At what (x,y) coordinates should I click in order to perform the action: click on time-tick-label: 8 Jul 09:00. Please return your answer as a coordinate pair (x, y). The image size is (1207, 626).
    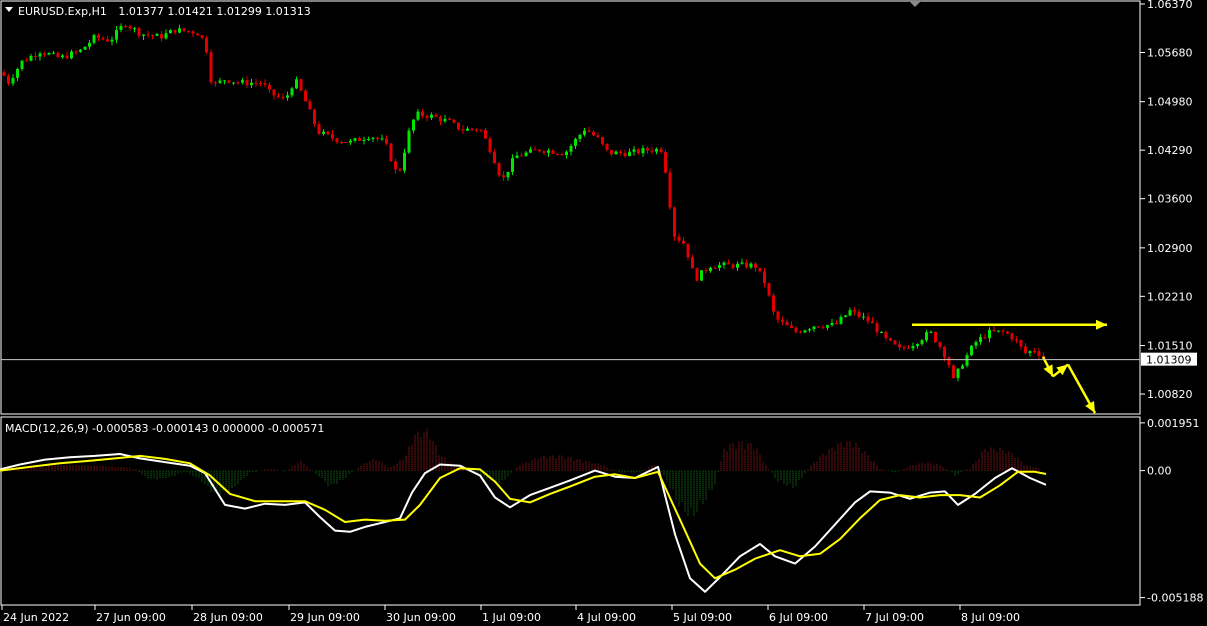
    Looking at the image, I should click on (990, 617).